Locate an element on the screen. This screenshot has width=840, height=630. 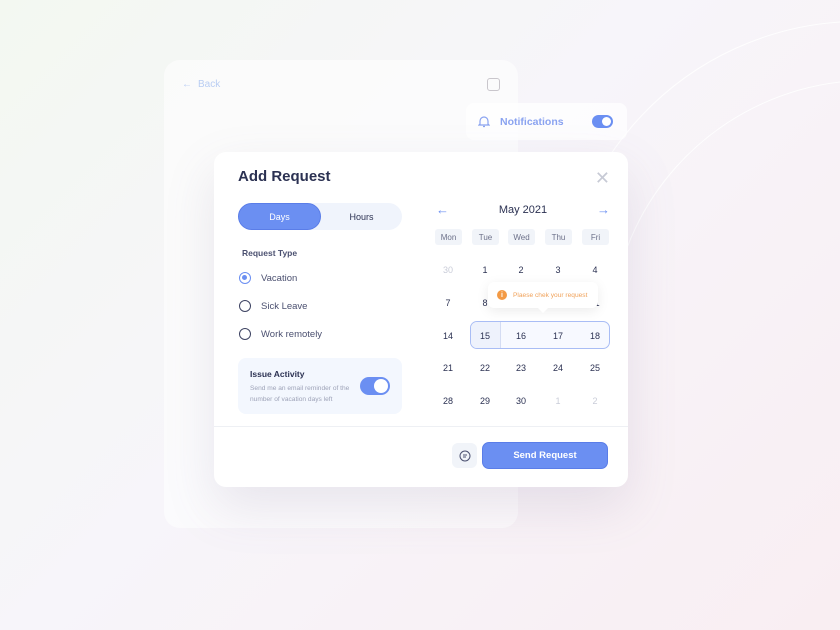
arrow-left-icon: ← is located at coordinates (187, 84).